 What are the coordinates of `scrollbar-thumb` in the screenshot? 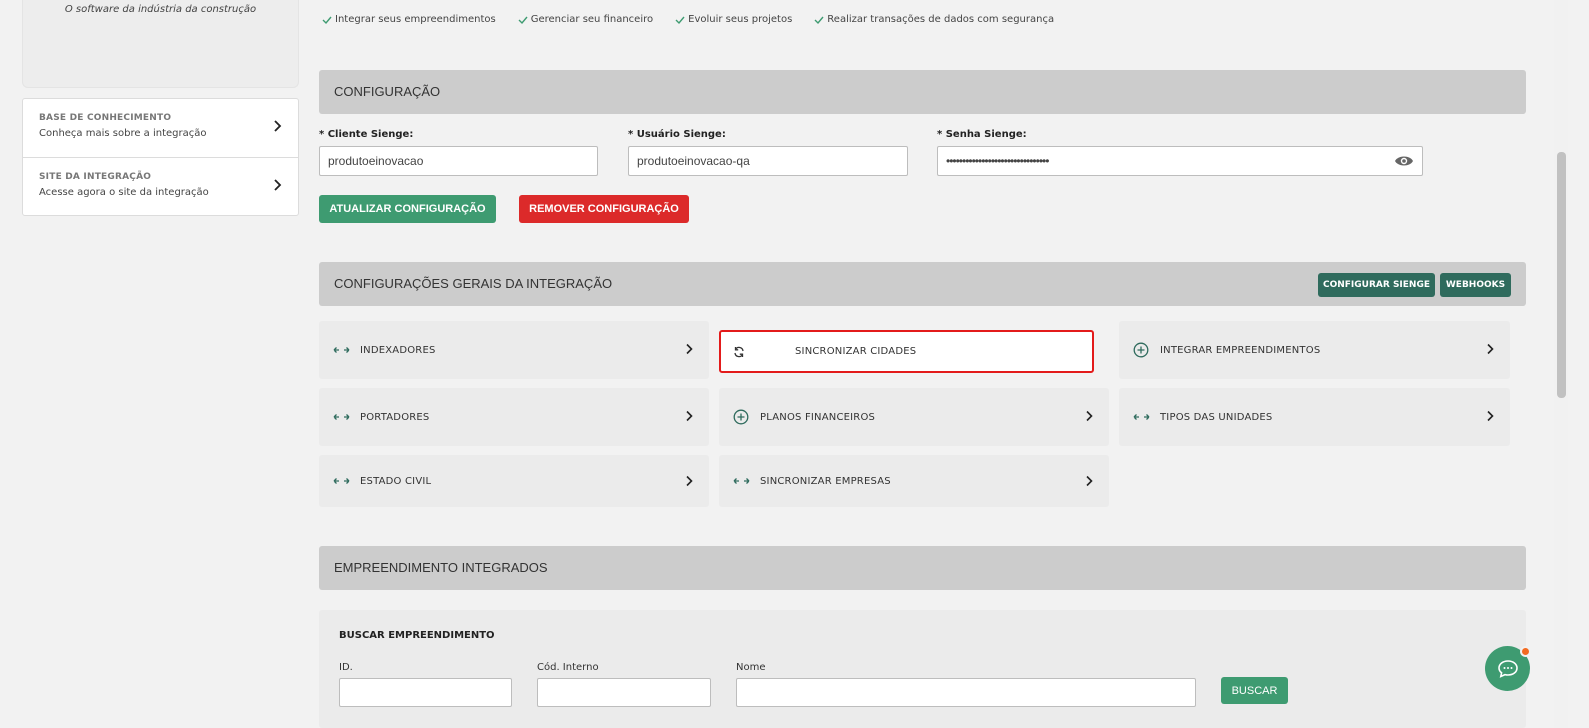 It's located at (1561, 275).